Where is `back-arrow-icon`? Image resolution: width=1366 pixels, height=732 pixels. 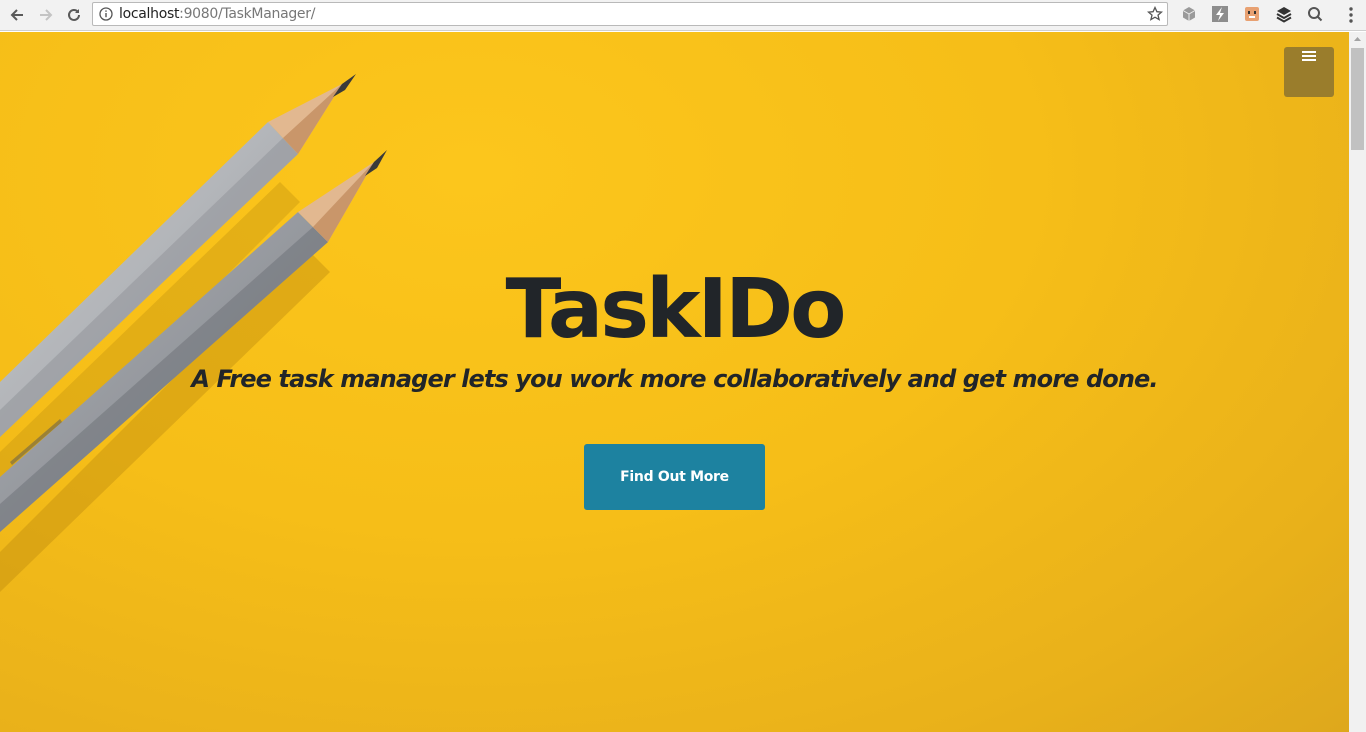 back-arrow-icon is located at coordinates (16, 15).